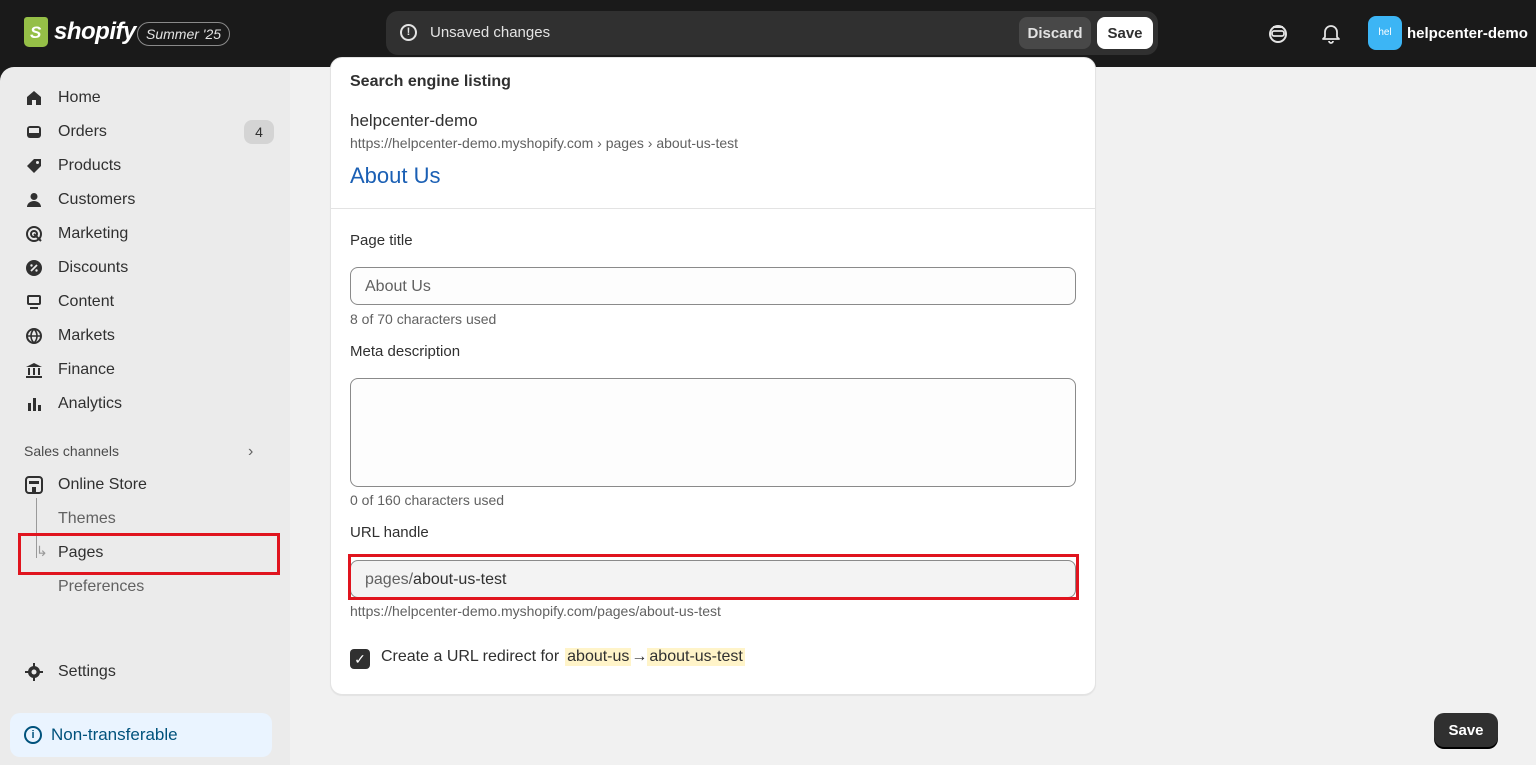 This screenshot has width=1536, height=765. Describe the element at coordinates (713, 577) in the screenshot. I see `url-handle-highlight-box` at that location.